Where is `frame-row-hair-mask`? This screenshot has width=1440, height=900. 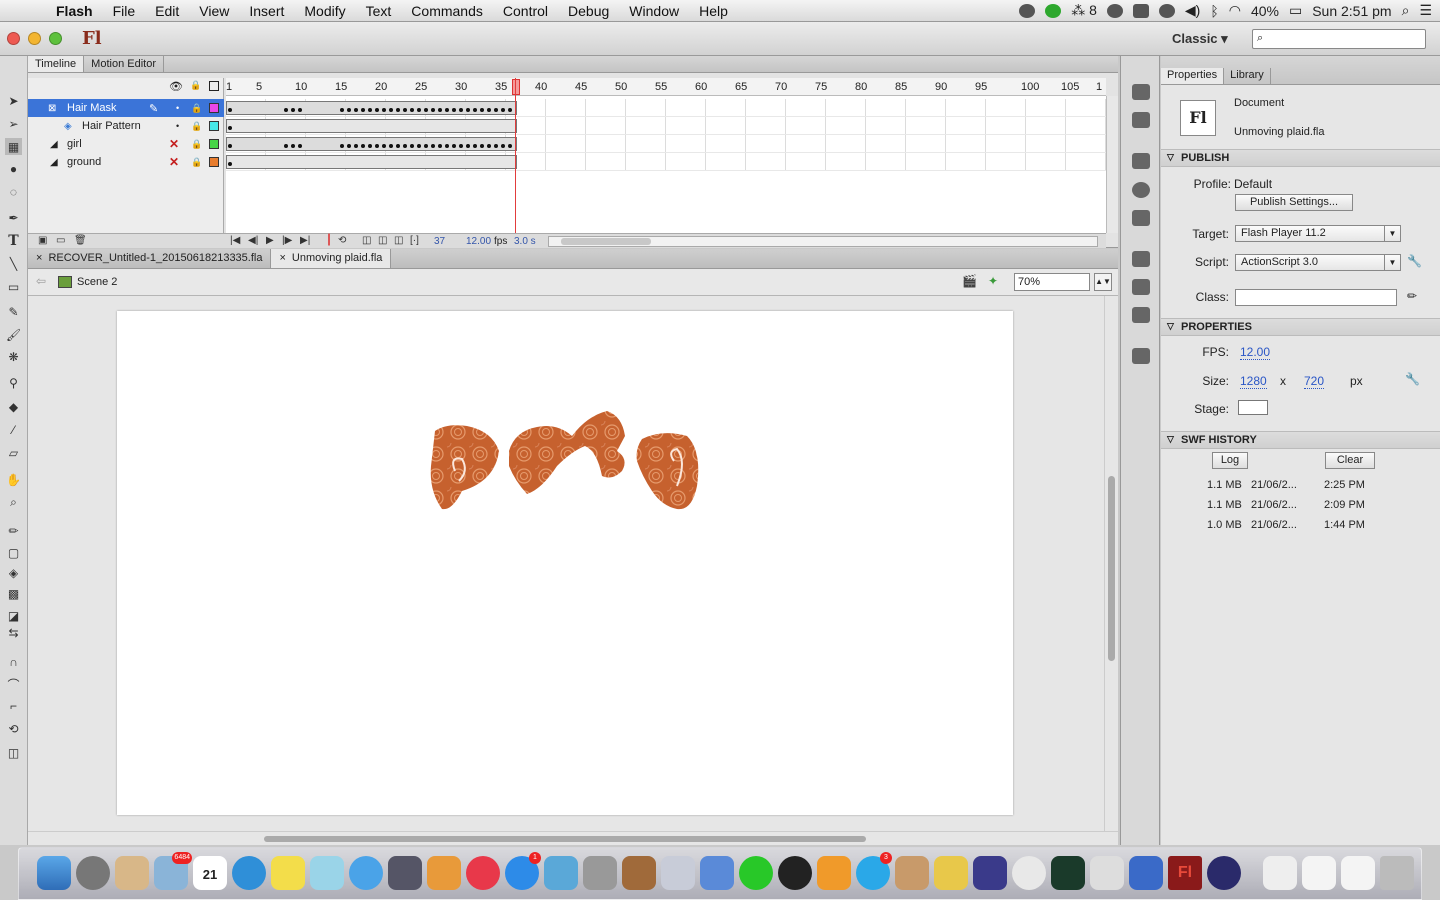
frame-row-hair-mask is located at coordinates (666, 108).